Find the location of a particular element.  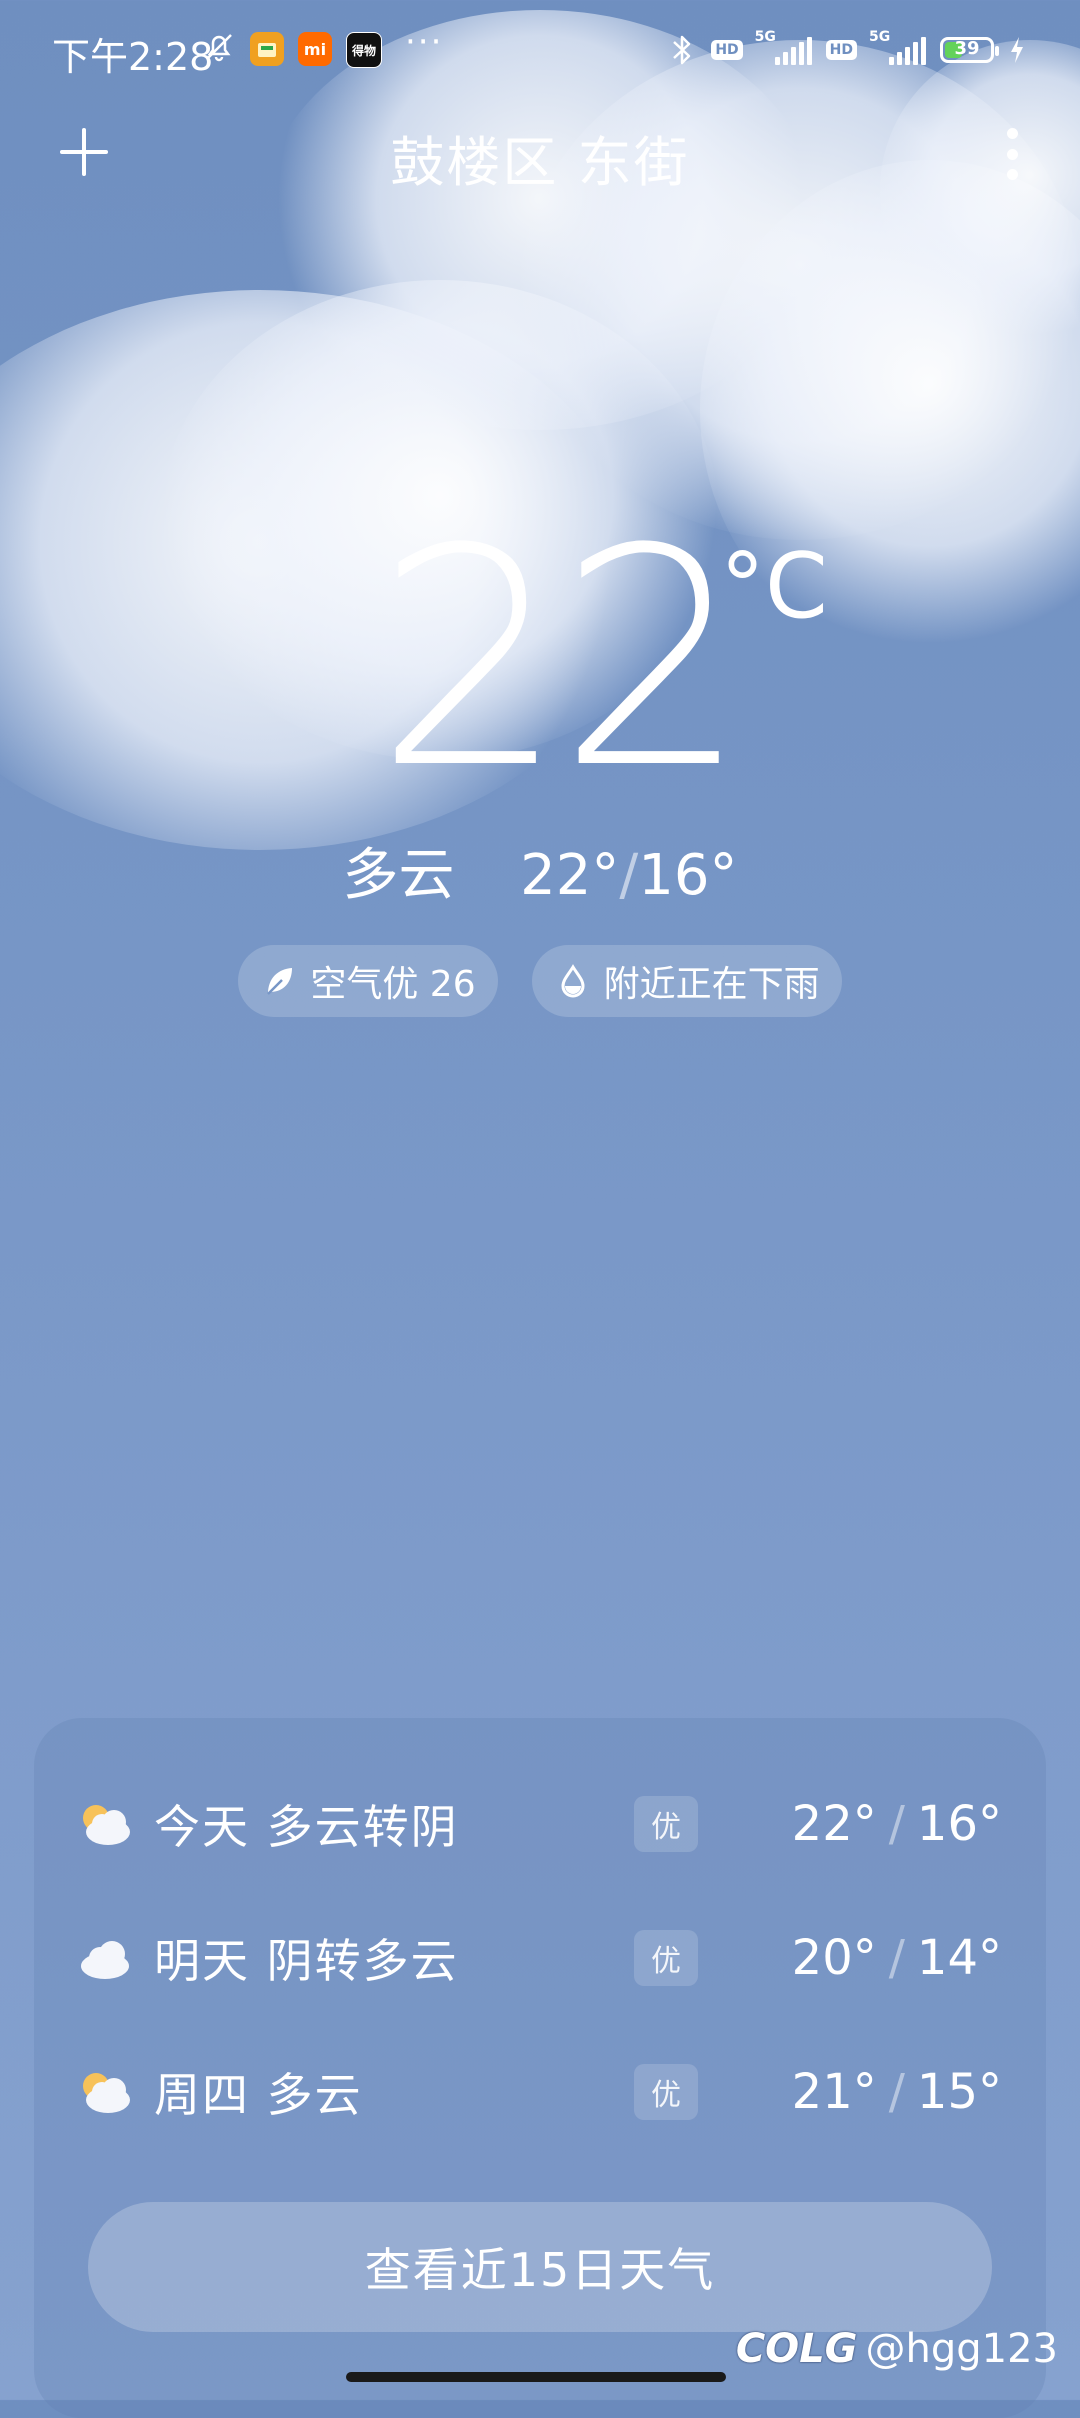

view-15-day-forecast-button: 查看近15日天气 is located at coordinates (540, 2267).